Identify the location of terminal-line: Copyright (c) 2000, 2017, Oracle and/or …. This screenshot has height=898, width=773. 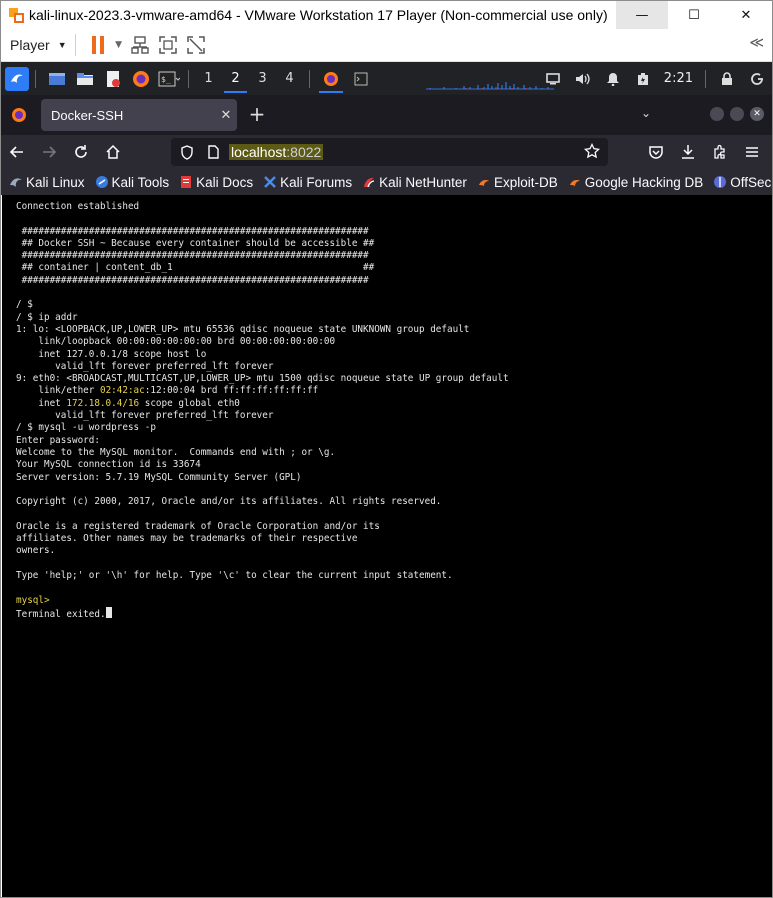
(394, 502).